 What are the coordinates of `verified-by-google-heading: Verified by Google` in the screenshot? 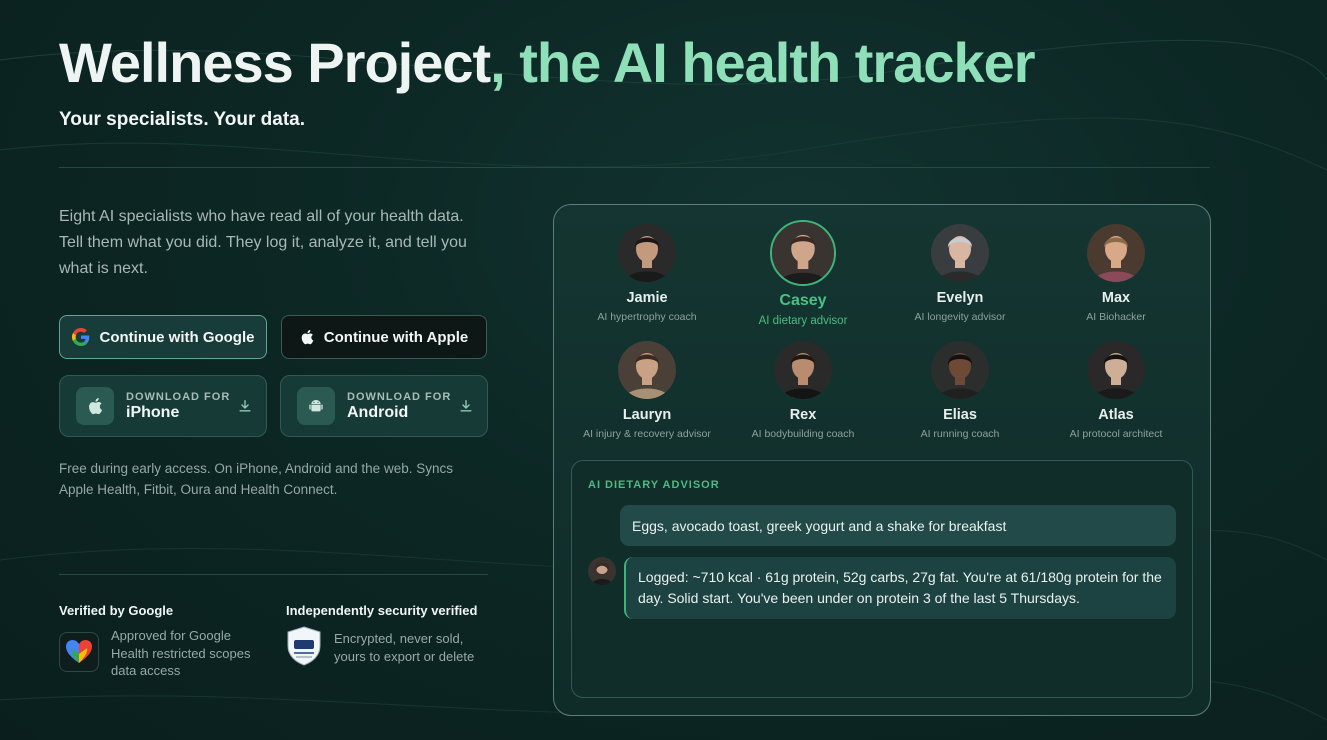 It's located at (116, 610).